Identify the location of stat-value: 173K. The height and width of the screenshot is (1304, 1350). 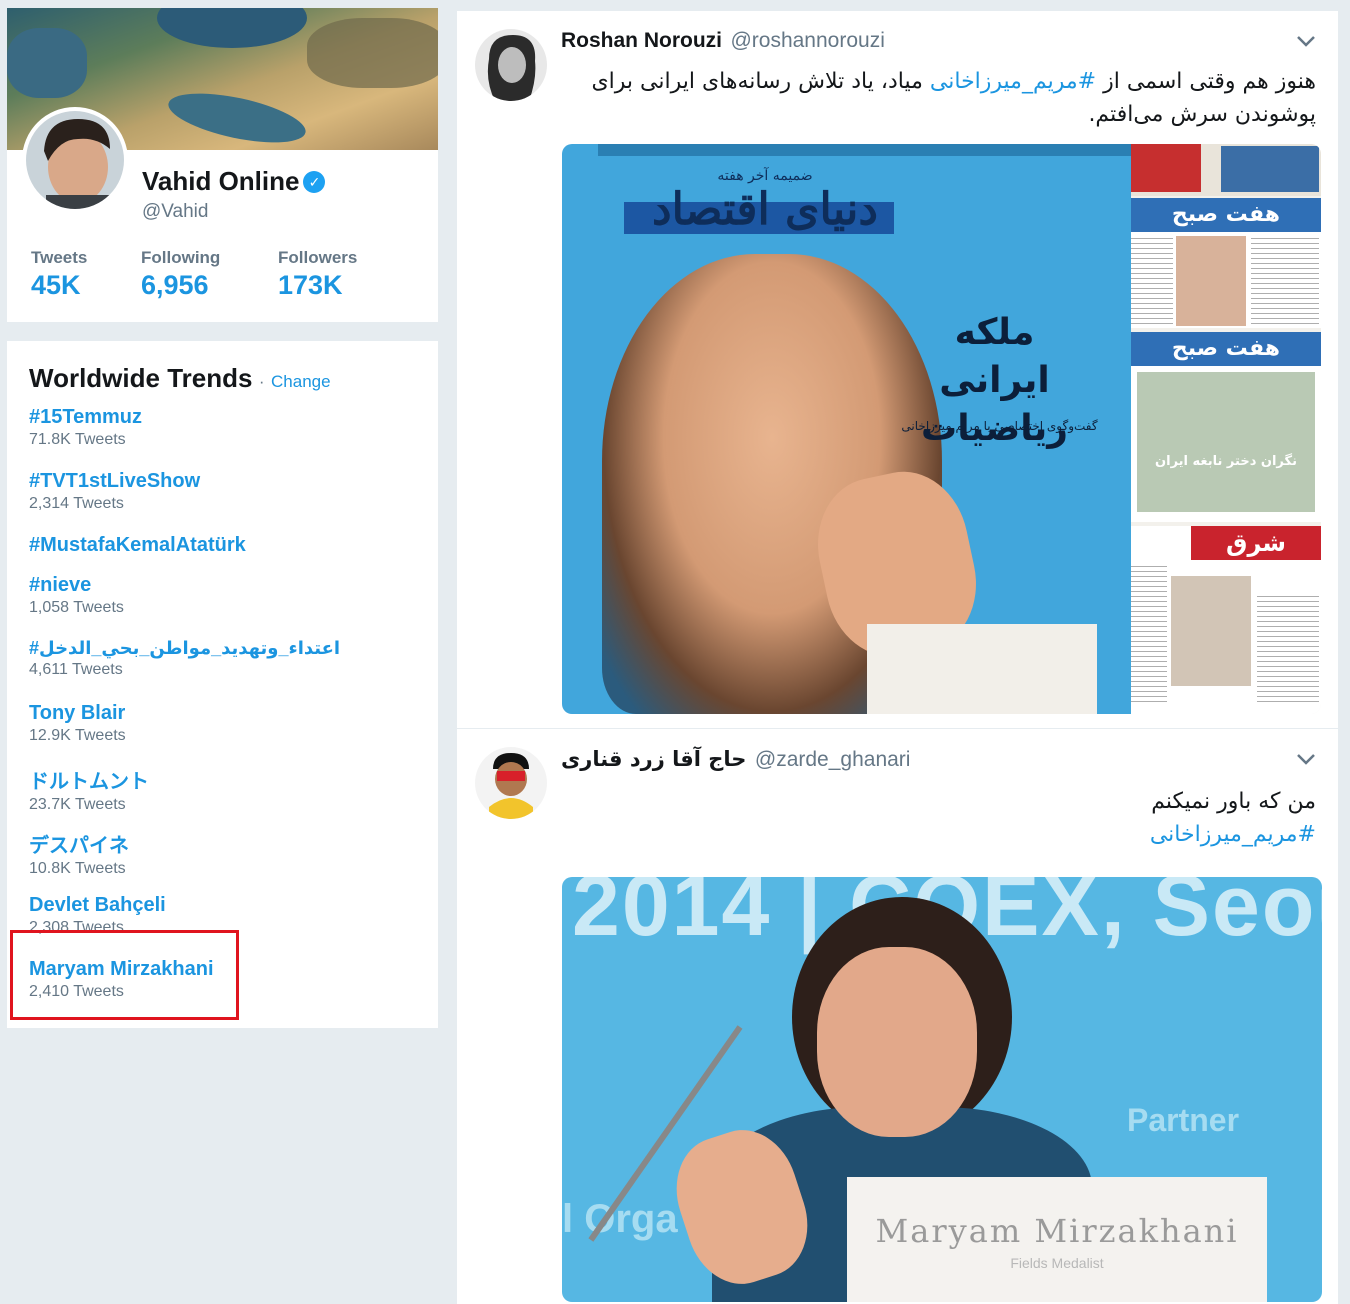
(310, 285).